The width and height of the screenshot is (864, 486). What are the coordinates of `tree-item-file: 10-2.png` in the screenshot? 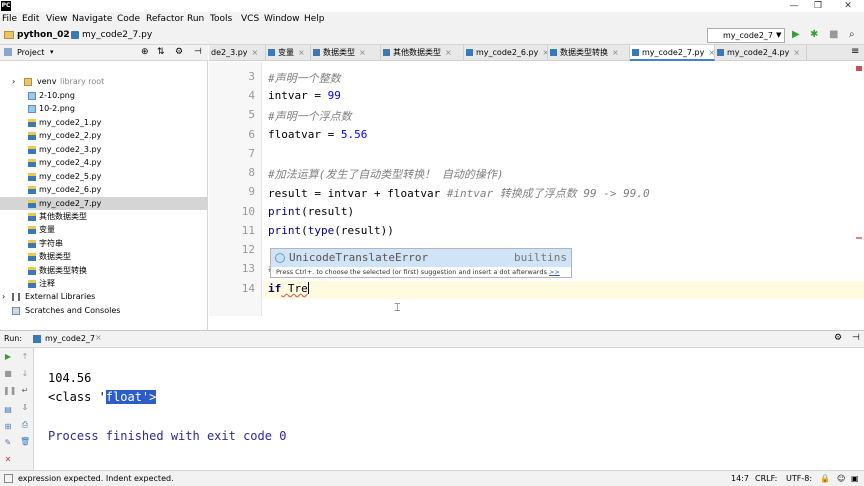 It's located at (104, 108).